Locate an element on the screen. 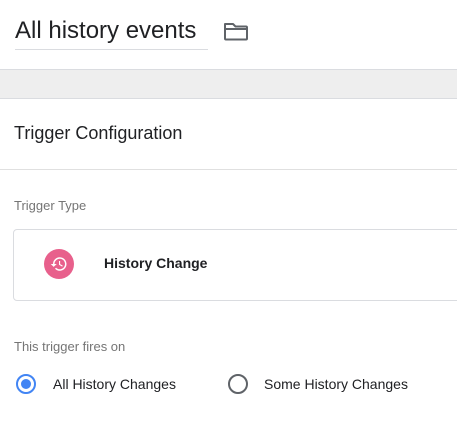 This screenshot has width=457, height=422. fires-on-label: This trigger fires on is located at coordinates (70, 346).